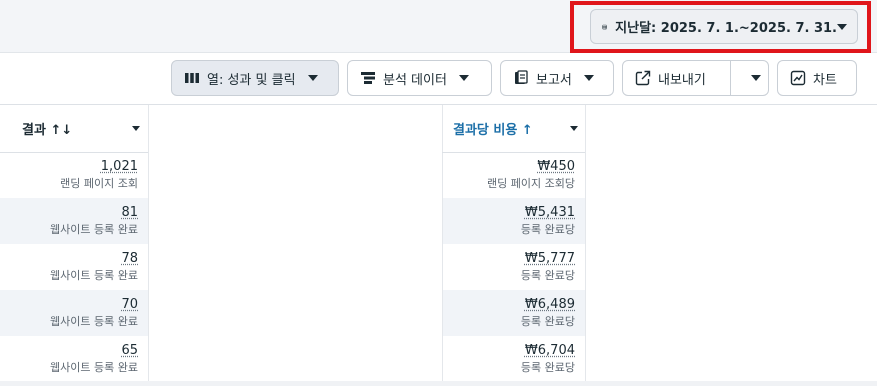 The height and width of the screenshot is (386, 877). Describe the element at coordinates (643, 78) in the screenshot. I see `external-link-icon` at that location.